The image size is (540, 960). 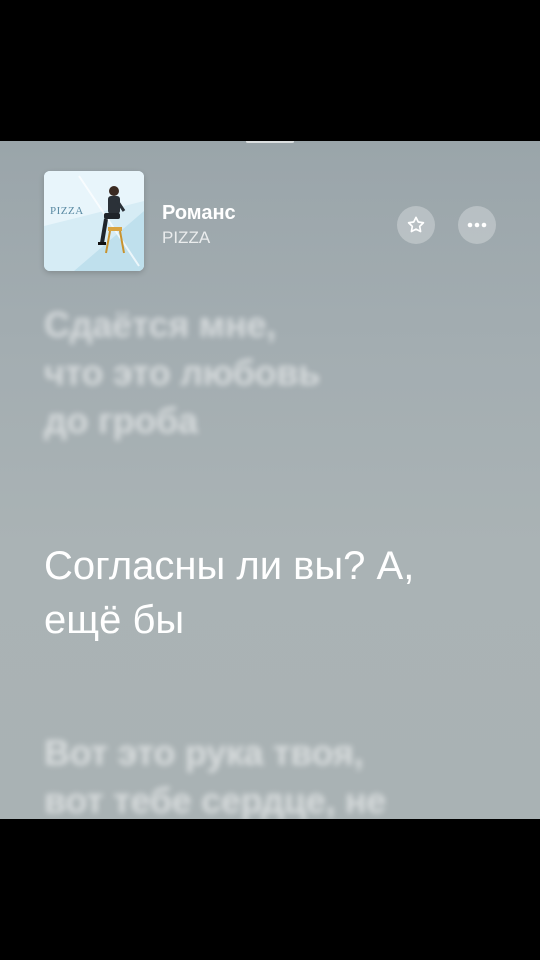 I want to click on lyric-line: Вот это рука твоя,, so click(x=204, y=752).